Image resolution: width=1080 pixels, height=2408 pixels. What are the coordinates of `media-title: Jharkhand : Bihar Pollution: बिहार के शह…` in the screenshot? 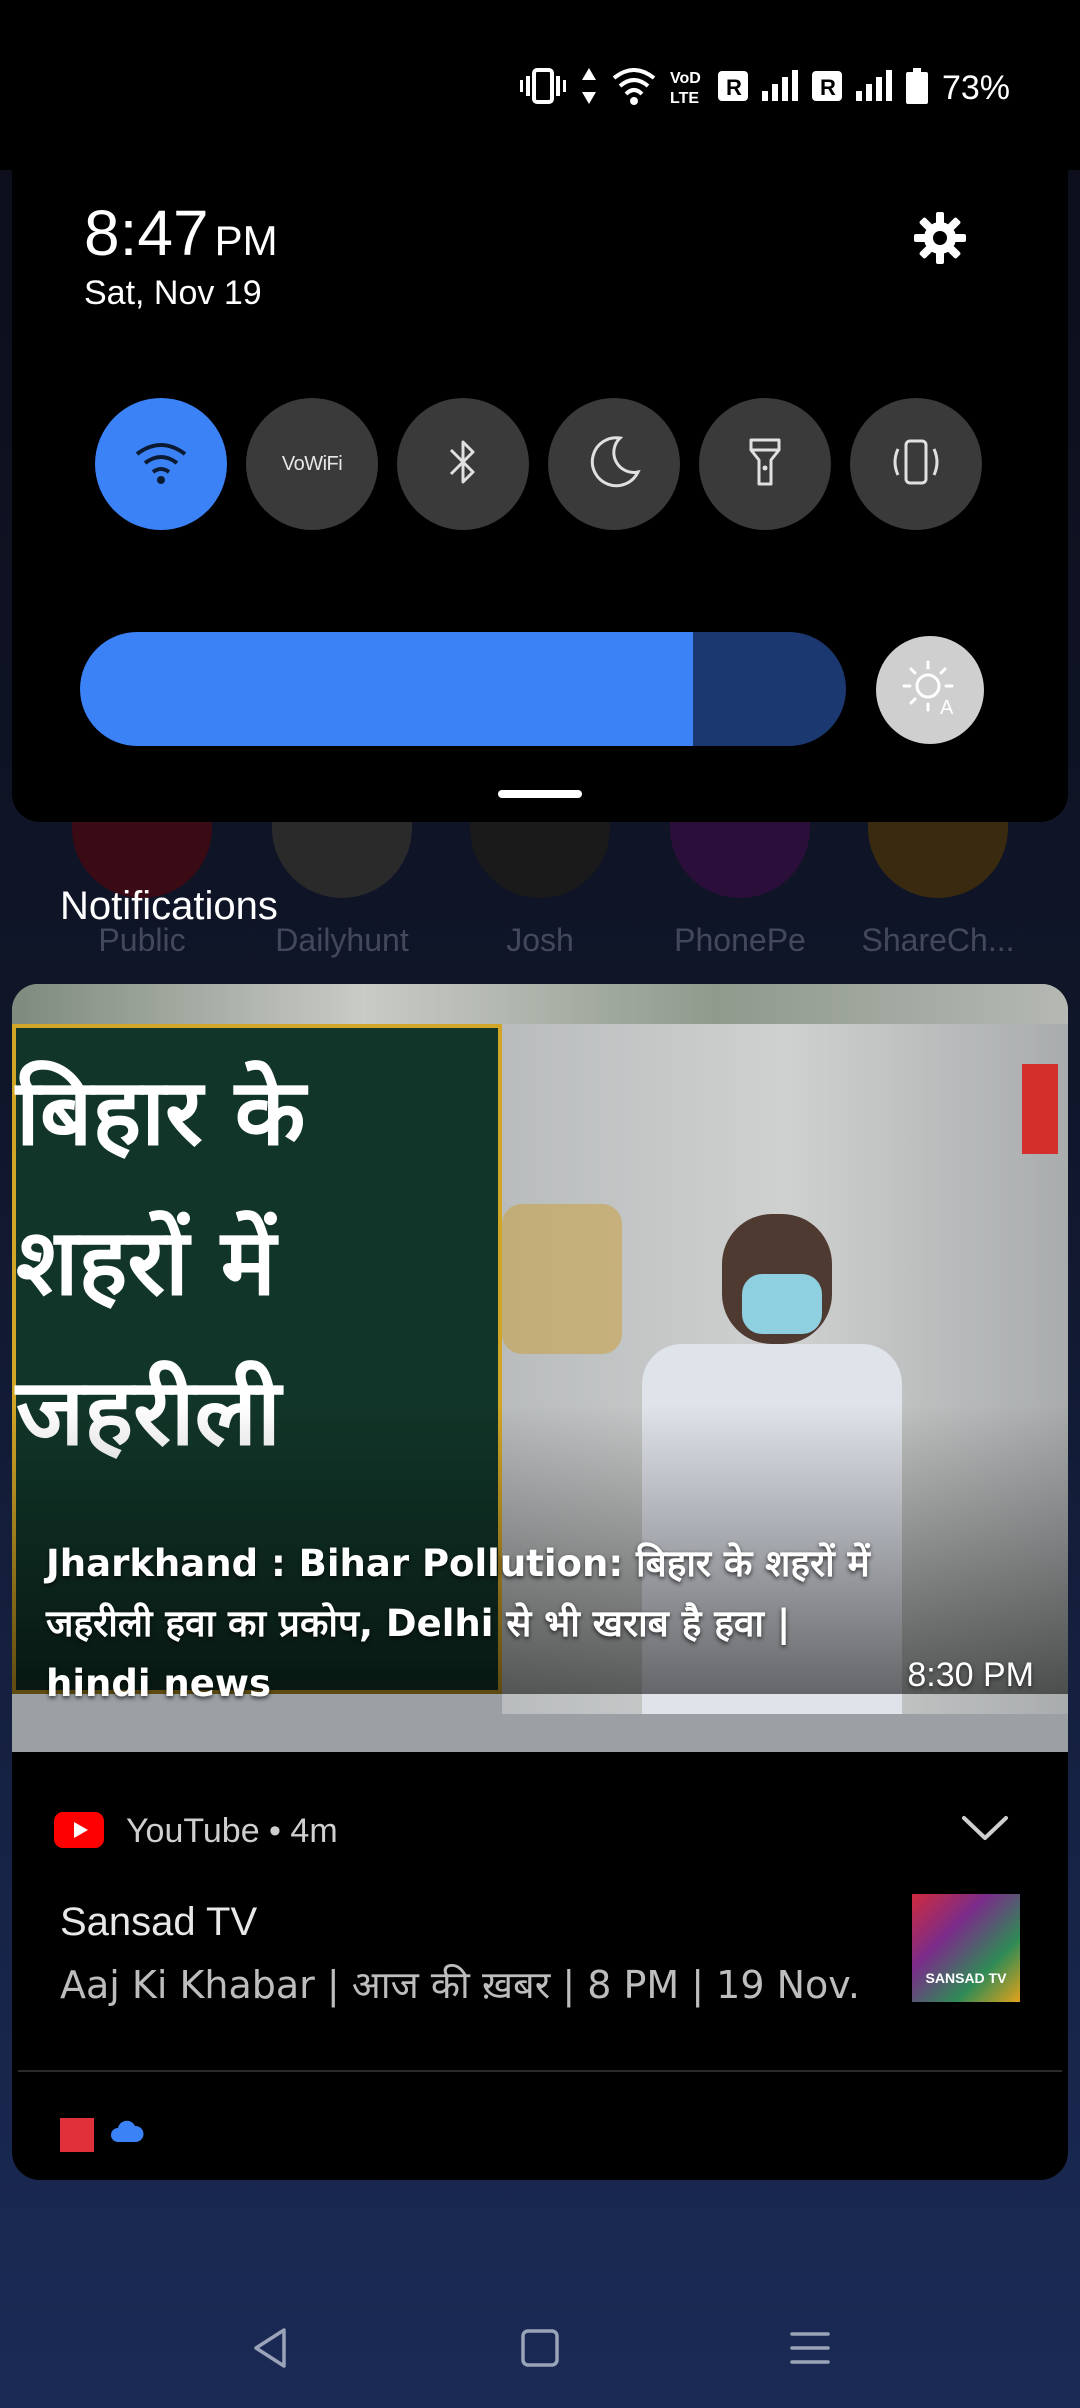 It's located at (458, 1623).